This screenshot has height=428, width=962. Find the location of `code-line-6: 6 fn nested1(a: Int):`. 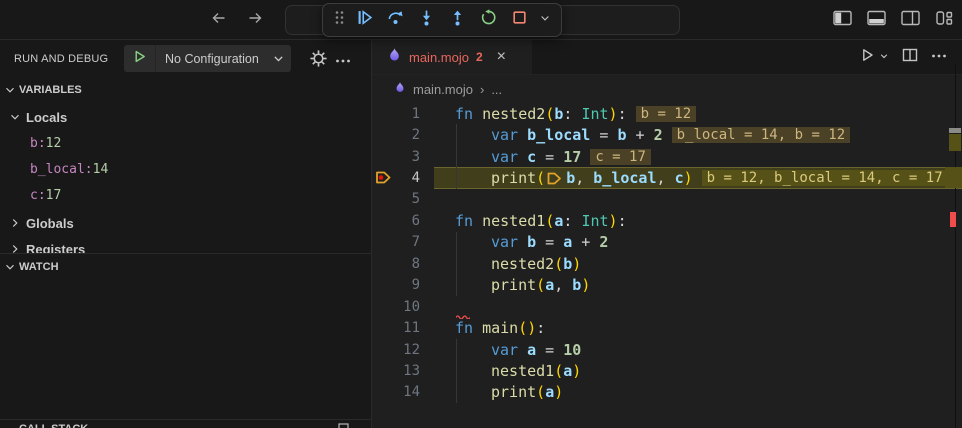

code-line-6: 6 fn nested1(a: Int): is located at coordinates (667, 220).